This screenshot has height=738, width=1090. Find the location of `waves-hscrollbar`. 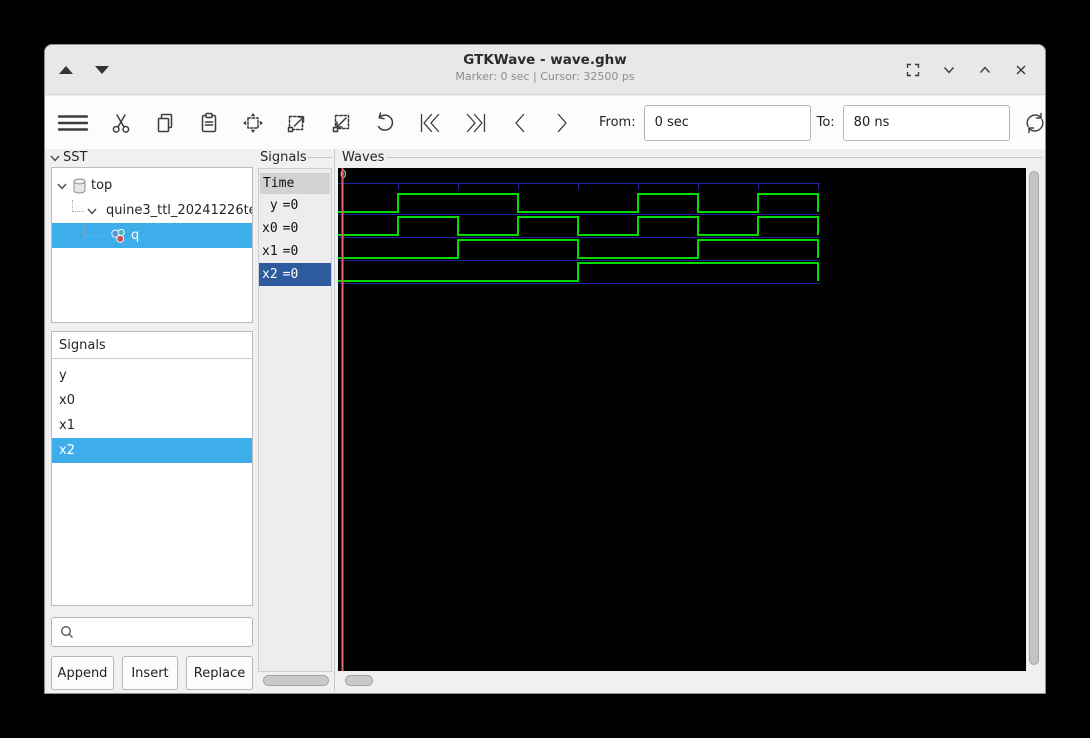

waves-hscrollbar is located at coordinates (359, 680).